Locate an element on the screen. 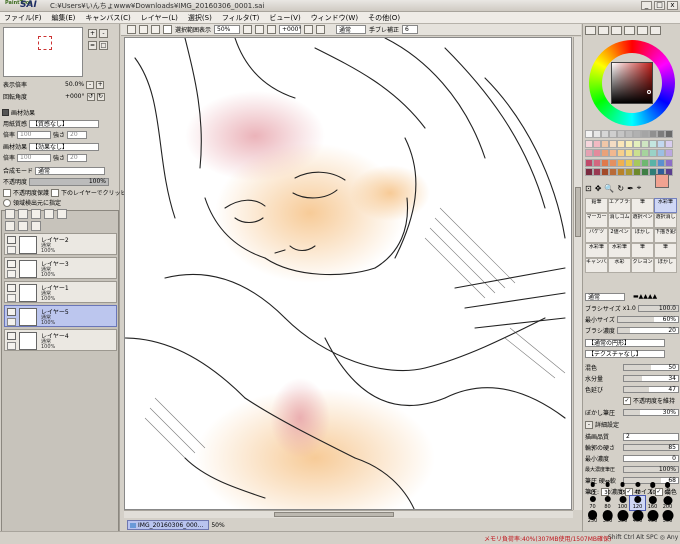 This screenshot has width=680, height=544. current-color-swatch is located at coordinates (662, 181).